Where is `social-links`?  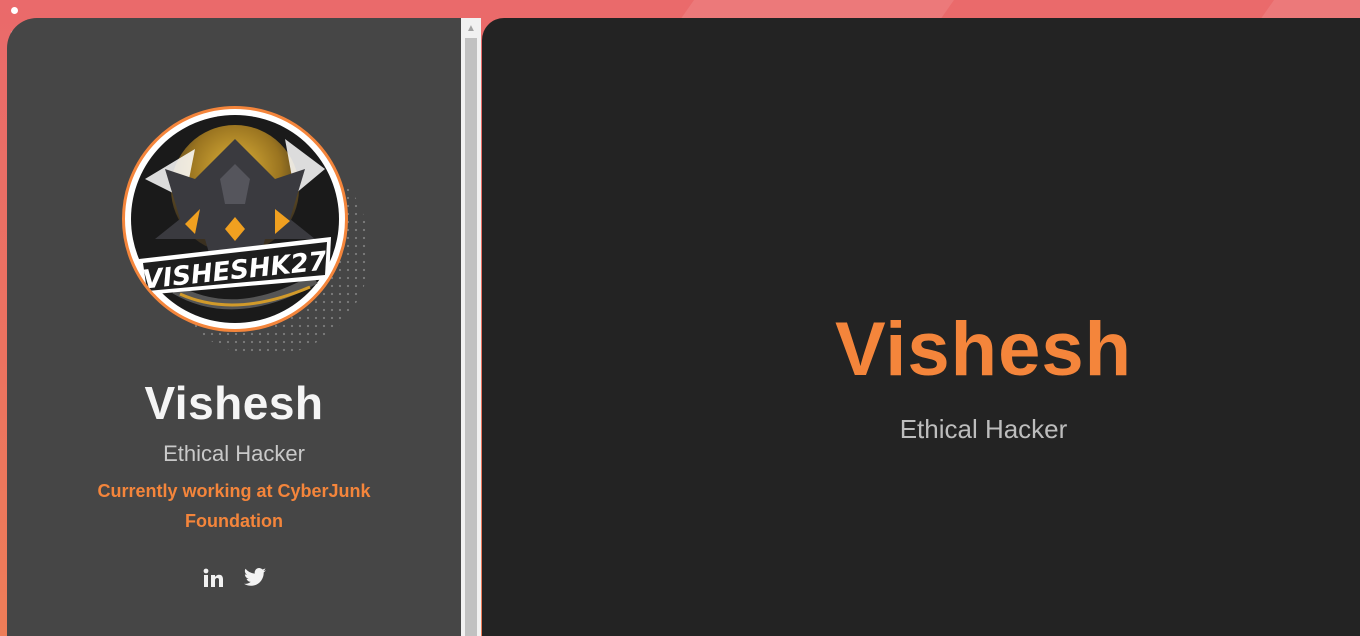
social-links is located at coordinates (234, 578).